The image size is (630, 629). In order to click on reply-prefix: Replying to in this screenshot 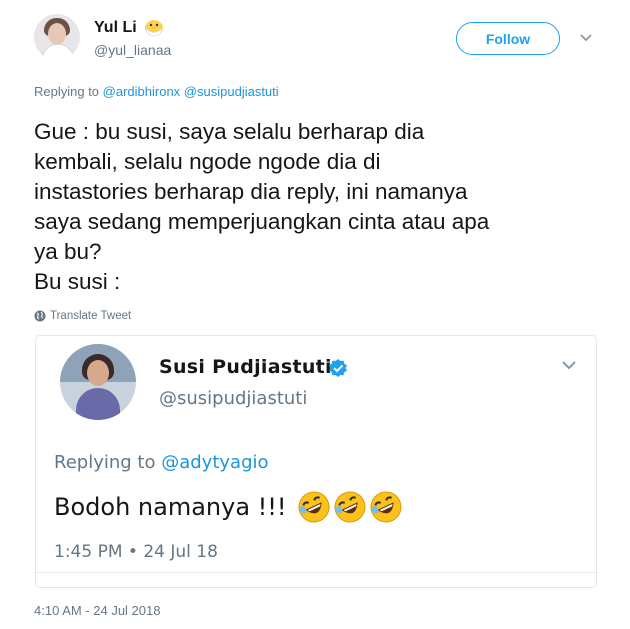, I will do `click(67, 91)`.